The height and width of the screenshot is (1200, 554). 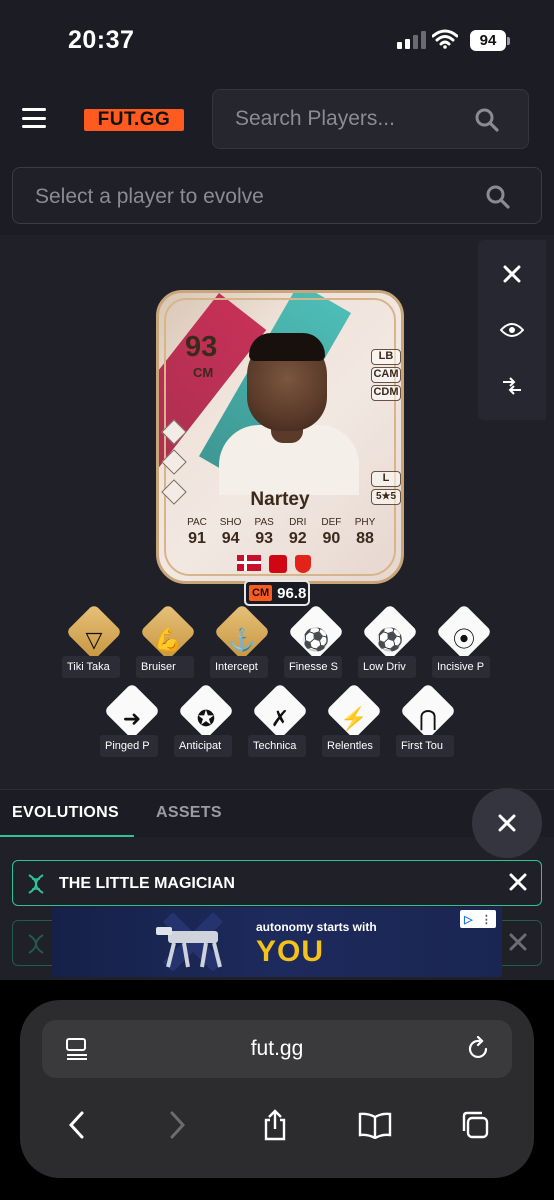 I want to click on playstyle-label: Incisive P, so click(x=461, y=667).